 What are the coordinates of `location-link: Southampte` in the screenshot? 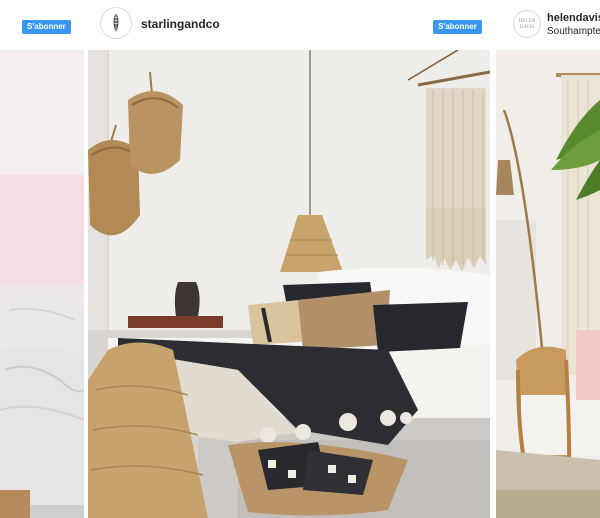 It's located at (573, 31).